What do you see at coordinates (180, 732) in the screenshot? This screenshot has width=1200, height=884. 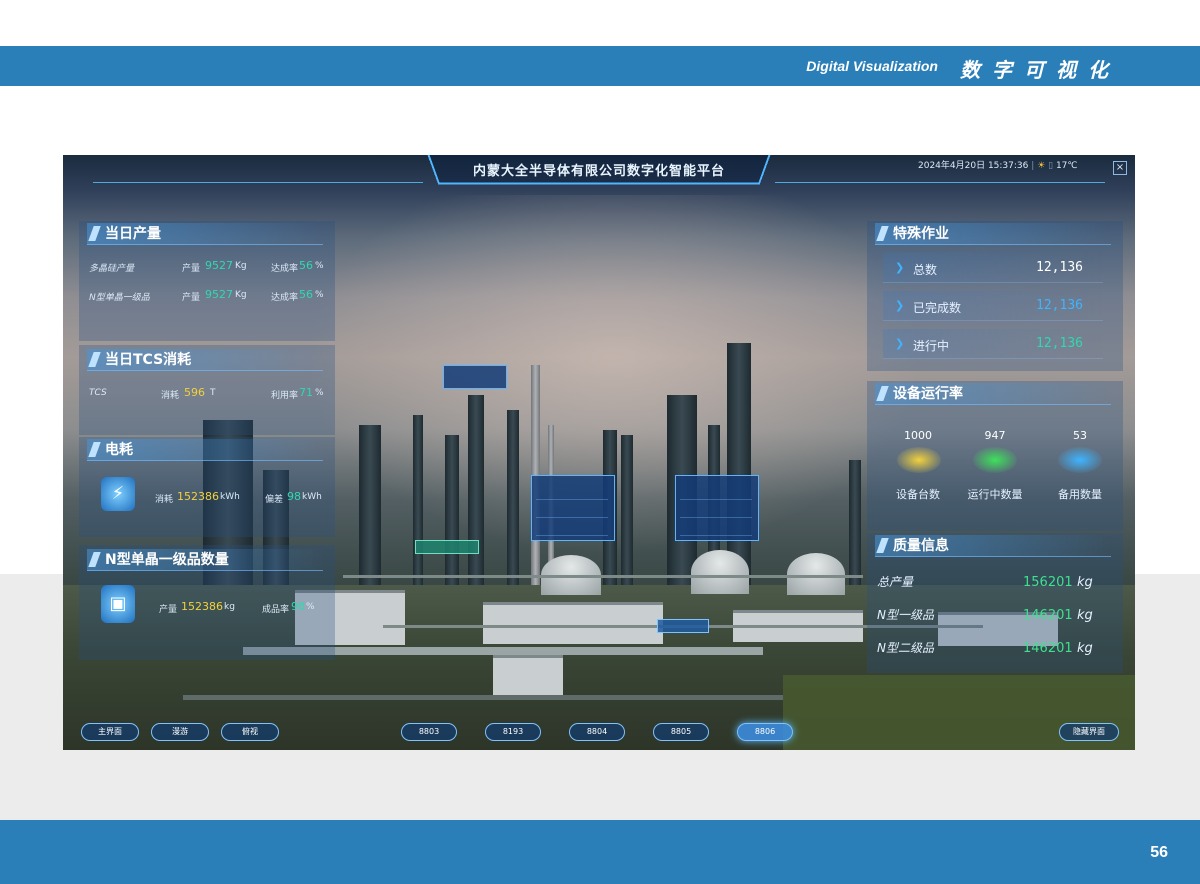 I see `nav-roam-button: 漫游` at bounding box center [180, 732].